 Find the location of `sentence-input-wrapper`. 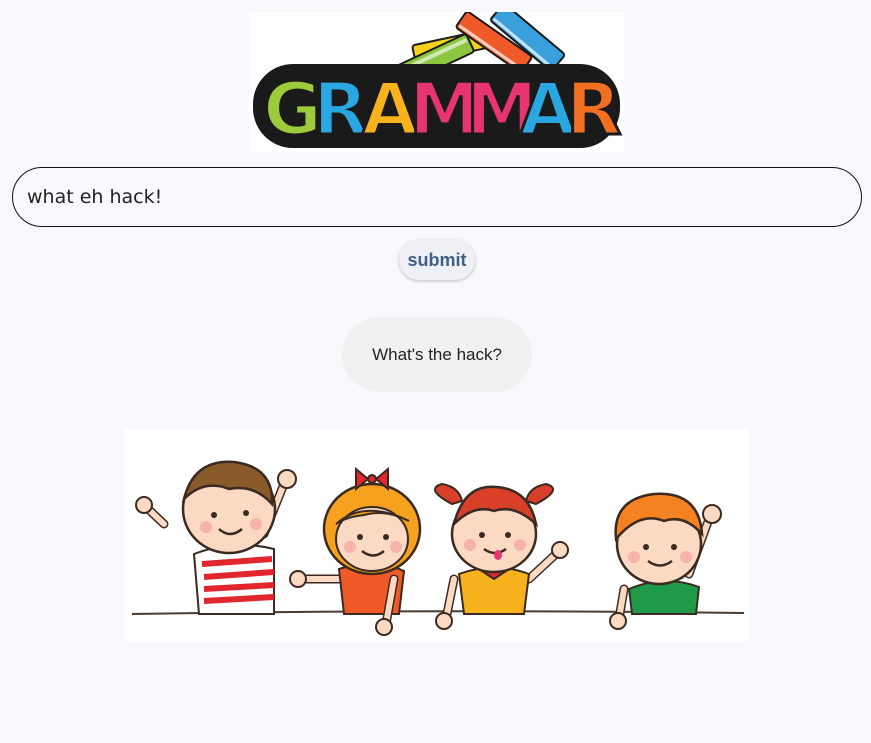

sentence-input-wrapper is located at coordinates (437, 197).